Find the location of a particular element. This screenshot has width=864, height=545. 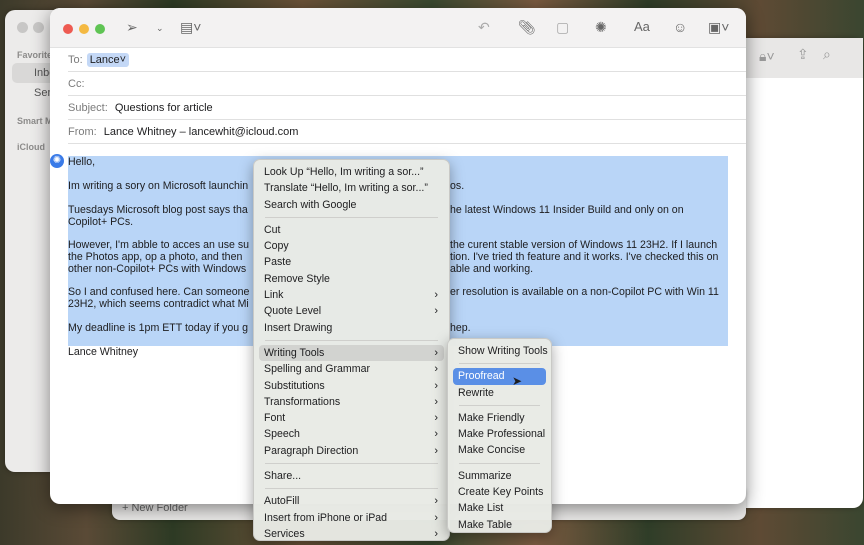

menu-item-writing-tools: Writing Tools › is located at coordinates (351, 353).